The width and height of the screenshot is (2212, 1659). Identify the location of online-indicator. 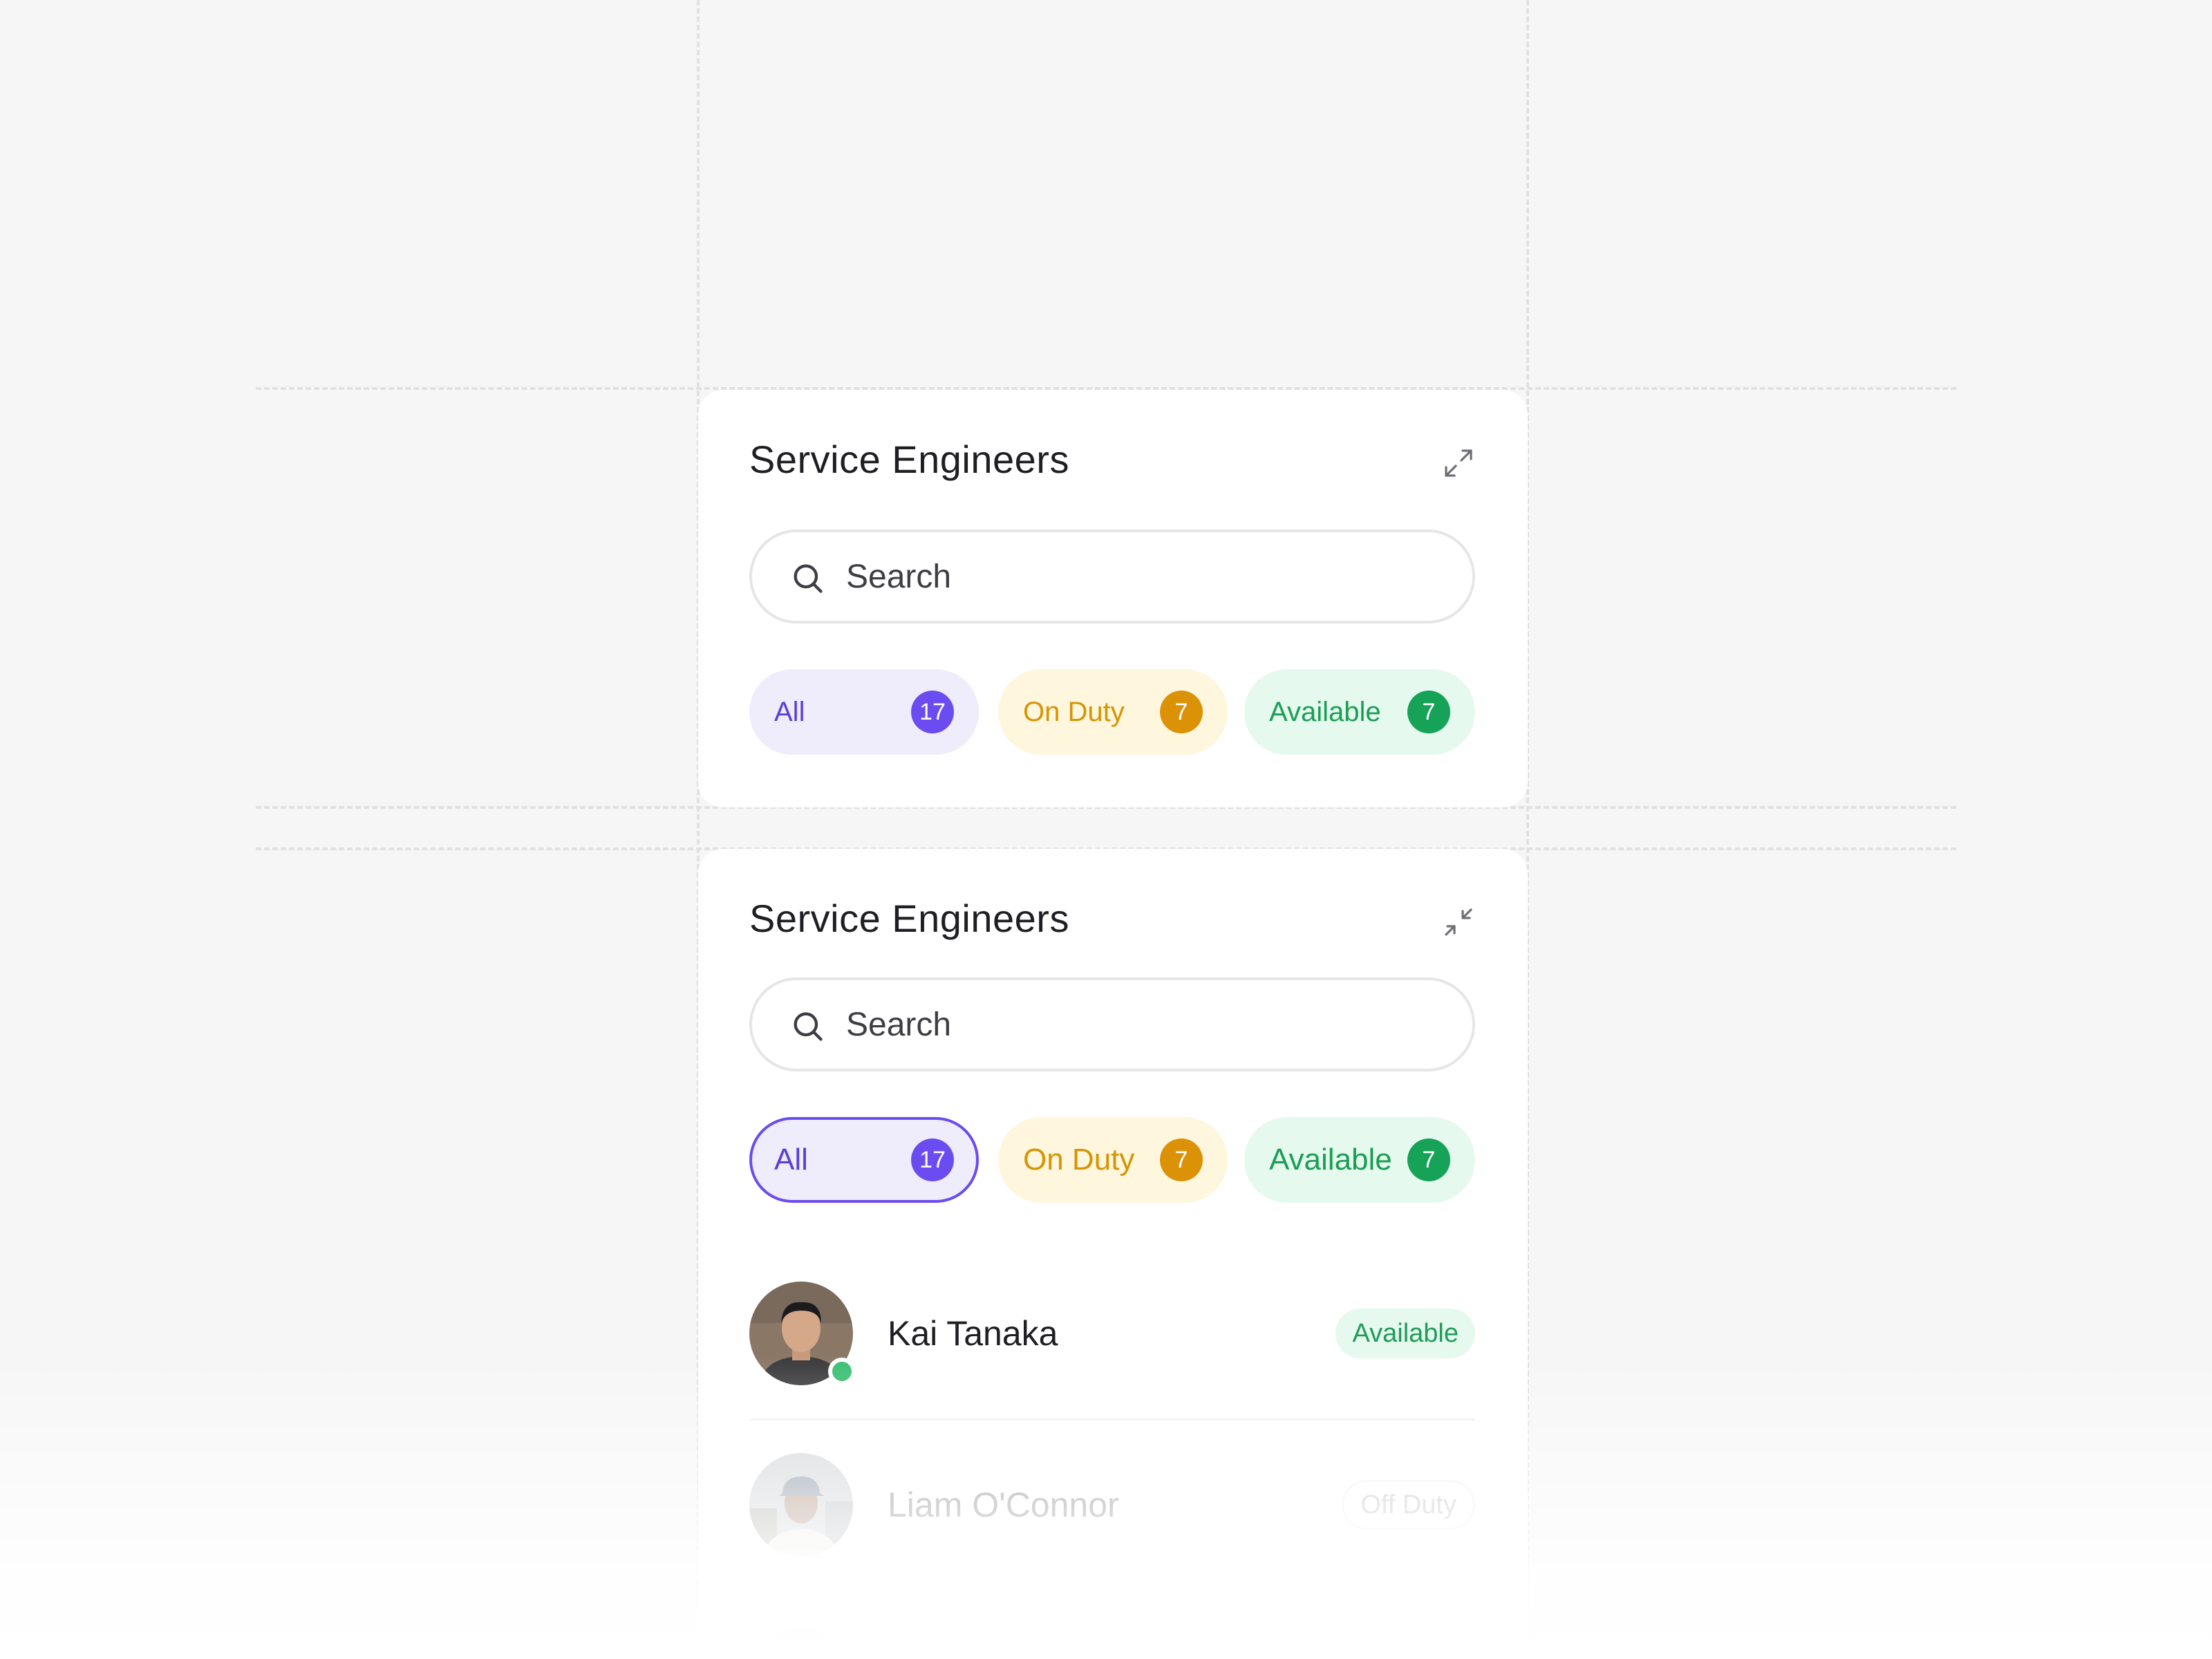
(842, 1371).